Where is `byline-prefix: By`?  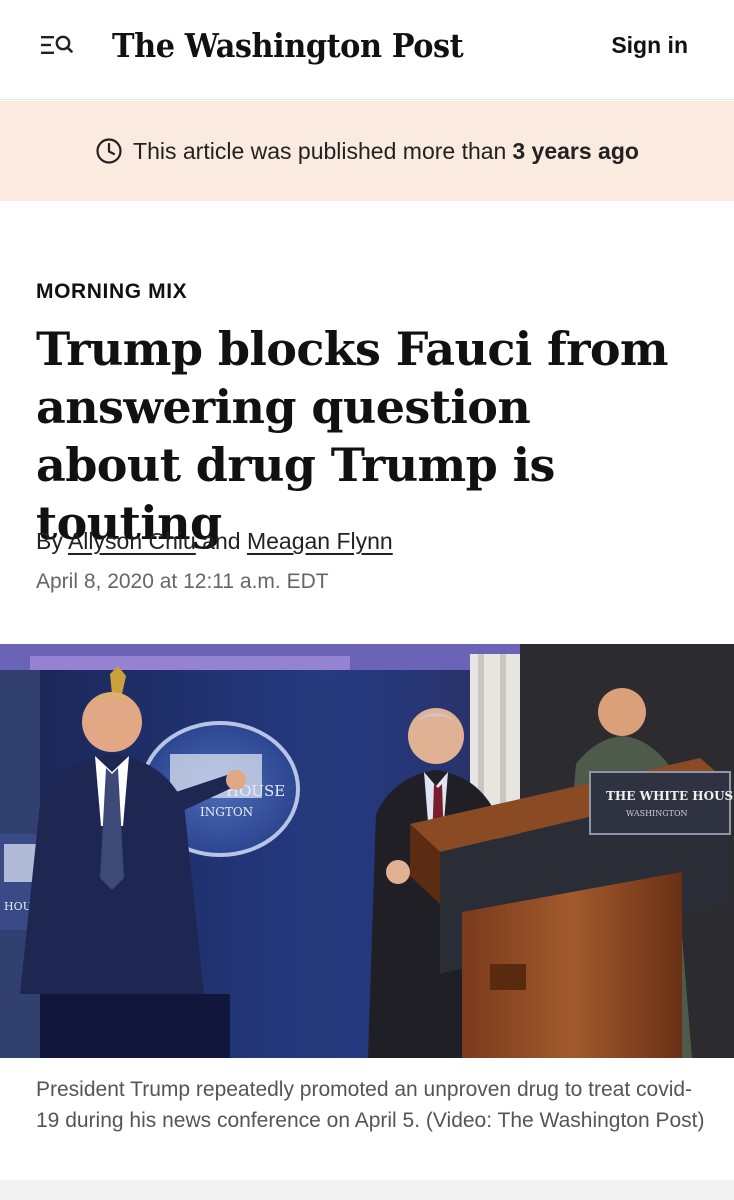
byline-prefix: By is located at coordinates (49, 541).